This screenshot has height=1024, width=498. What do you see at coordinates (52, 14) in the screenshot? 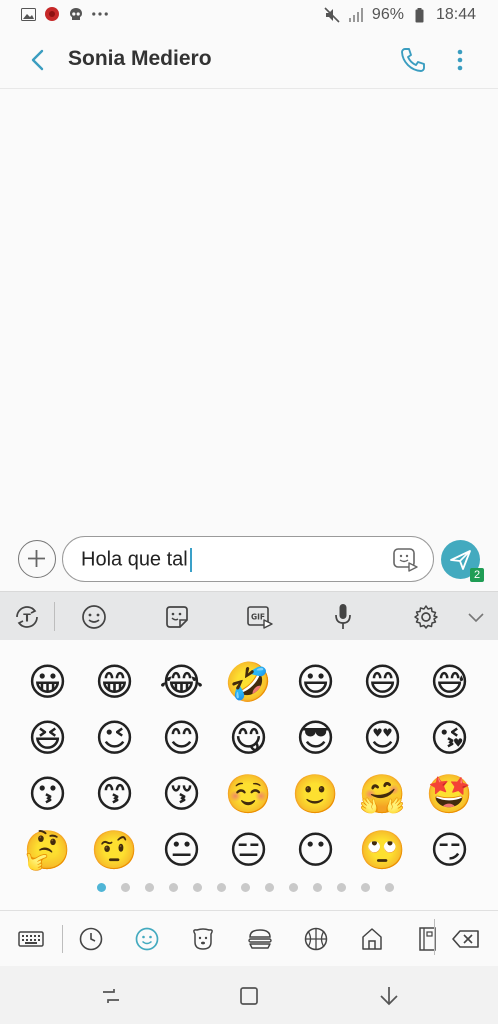
I see `app-red-icon` at bounding box center [52, 14].